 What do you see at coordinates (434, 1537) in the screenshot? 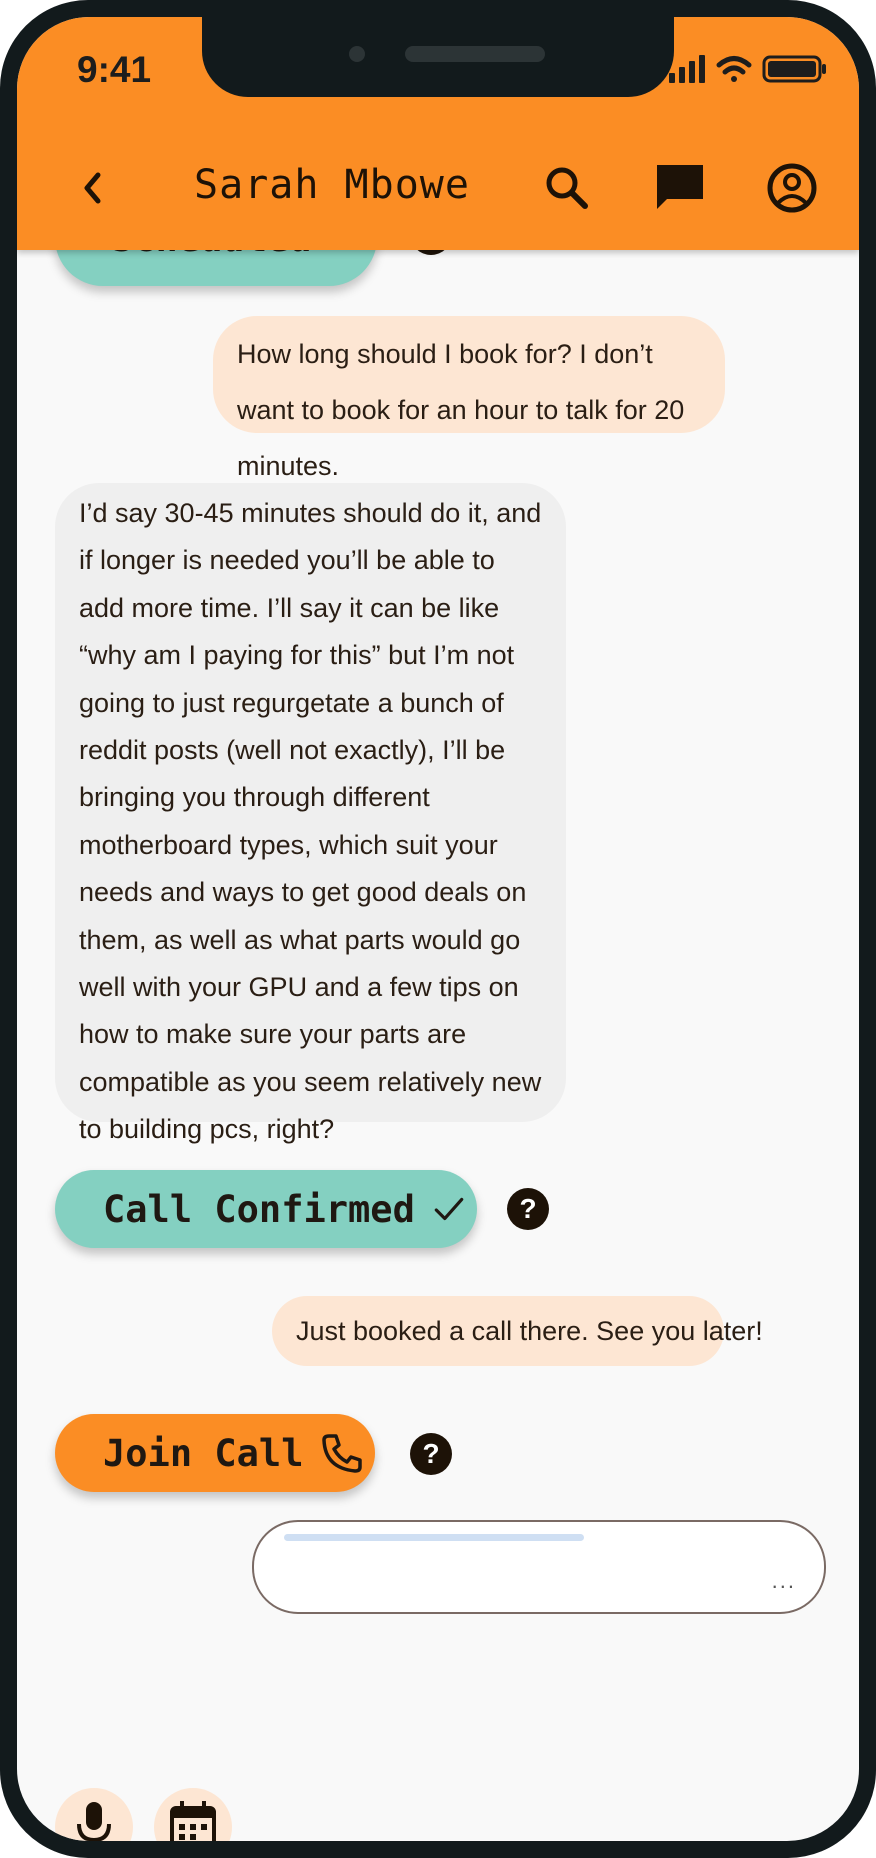
I see `input-progress-line` at bounding box center [434, 1537].